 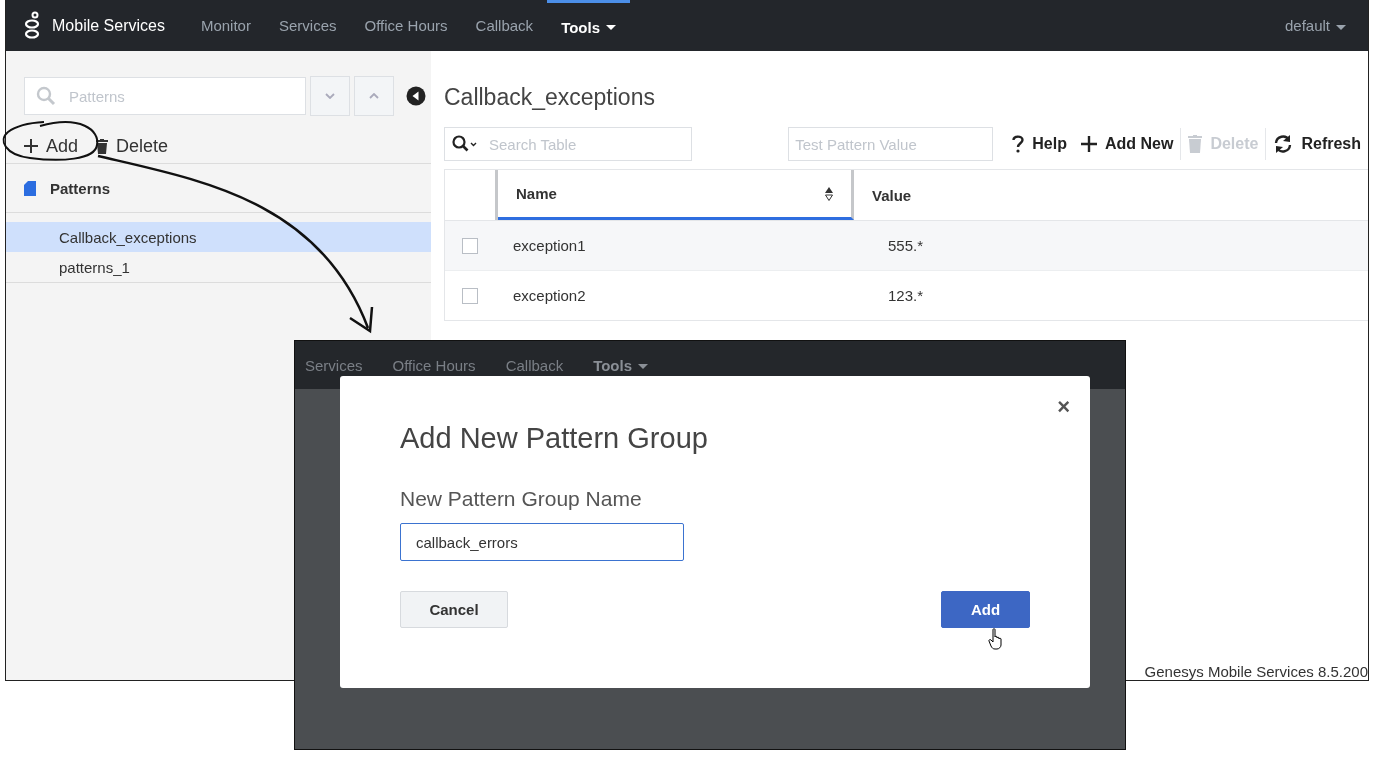 I want to click on search-field: Patterns, so click(x=165, y=96).